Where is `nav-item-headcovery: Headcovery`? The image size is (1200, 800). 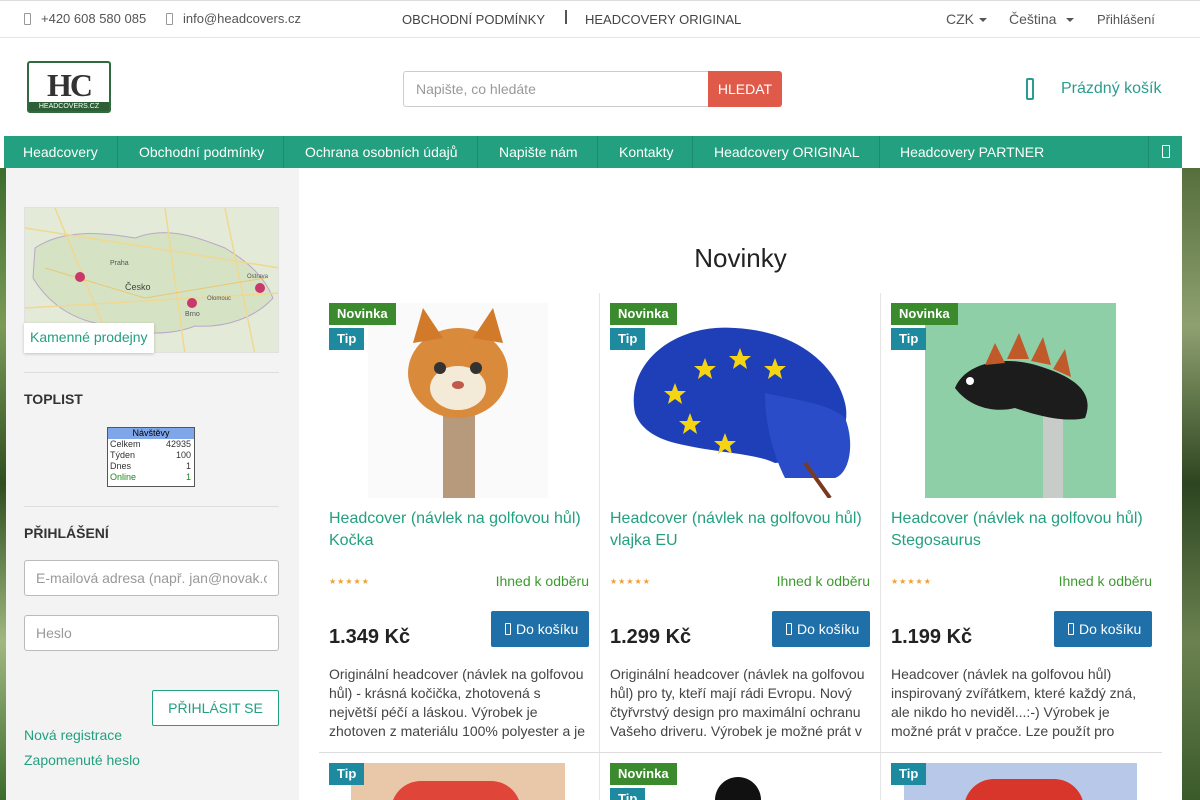
nav-item-headcovery: Headcovery is located at coordinates (61, 152).